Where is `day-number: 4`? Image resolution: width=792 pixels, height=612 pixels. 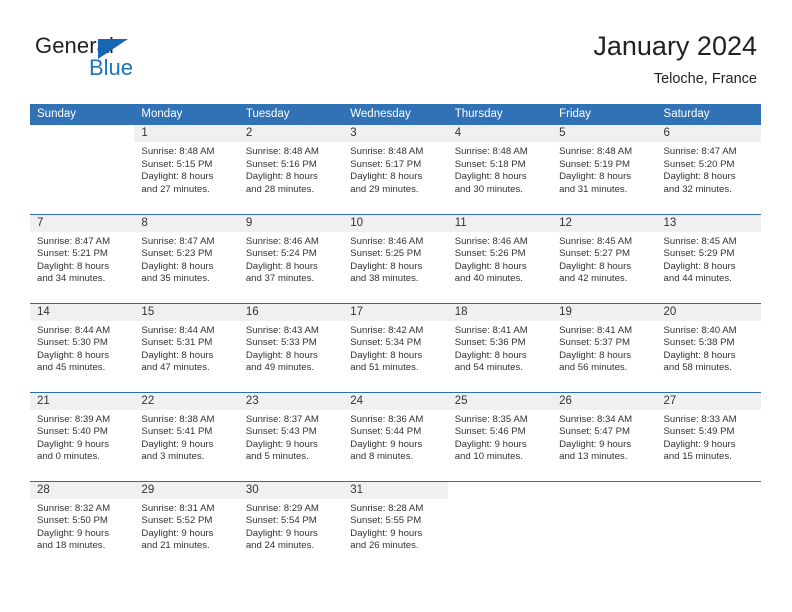 day-number: 4 is located at coordinates (500, 133).